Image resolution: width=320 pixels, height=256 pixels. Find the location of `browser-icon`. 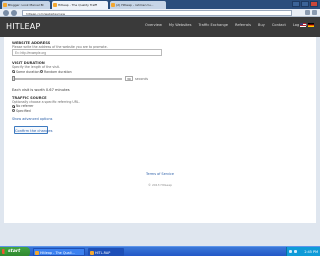

browser-icon is located at coordinates (37, 253).